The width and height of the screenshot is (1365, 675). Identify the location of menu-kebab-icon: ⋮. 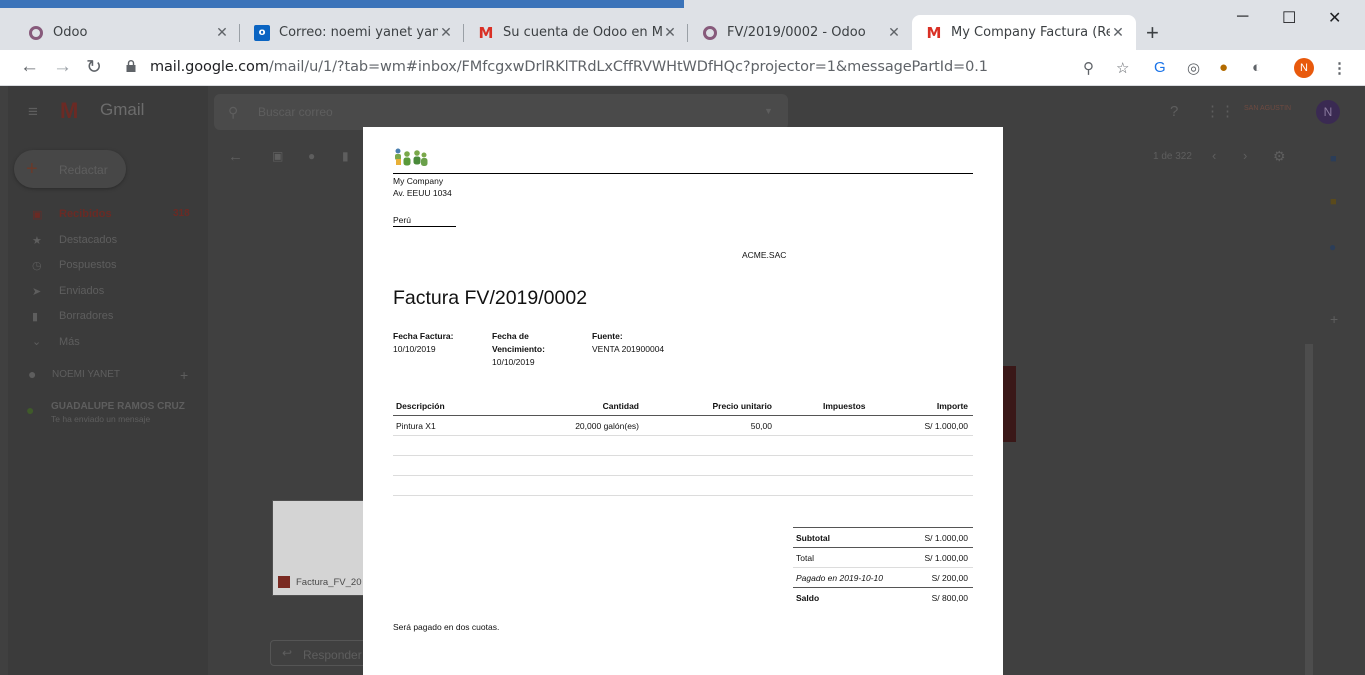
(1339, 68).